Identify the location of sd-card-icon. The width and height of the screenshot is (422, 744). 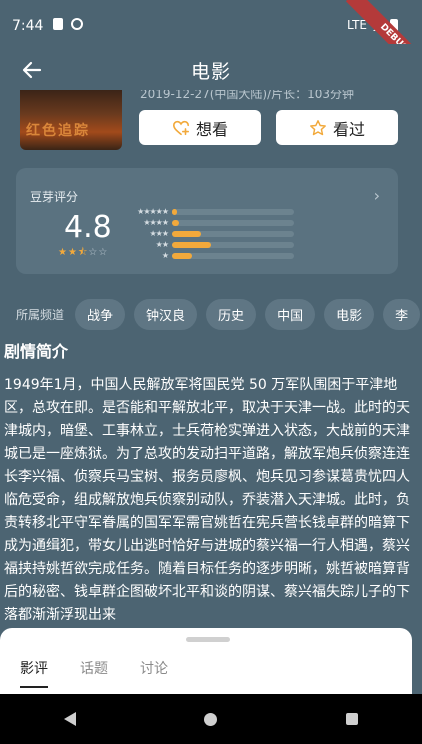
(58, 24).